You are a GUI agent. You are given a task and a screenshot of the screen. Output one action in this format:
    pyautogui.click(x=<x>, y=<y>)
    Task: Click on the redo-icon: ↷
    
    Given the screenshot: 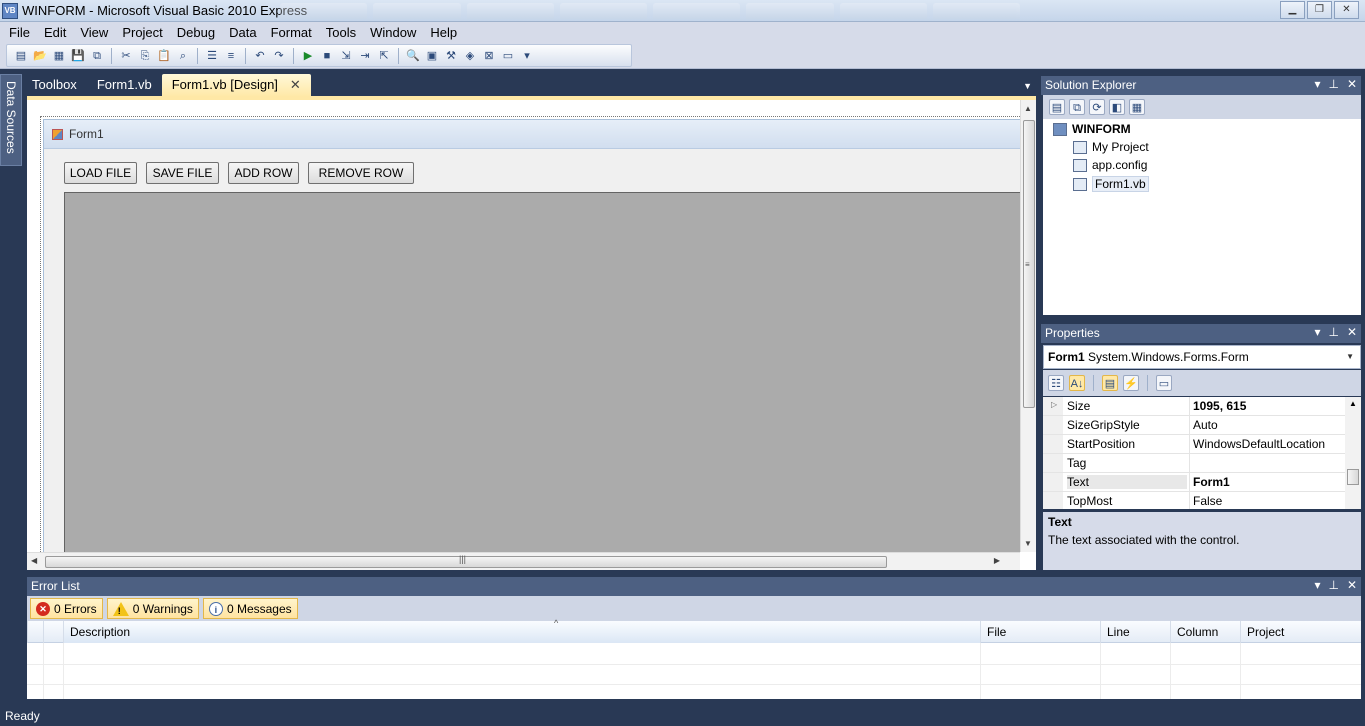 What is the action you would take?
    pyautogui.click(x=279, y=56)
    